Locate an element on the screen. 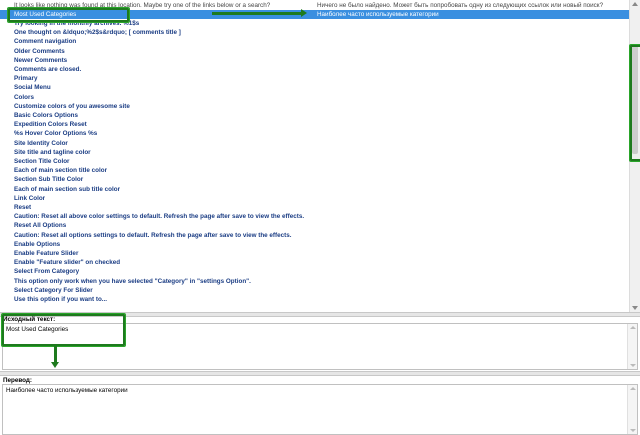 Image resolution: width=640 pixels, height=435 pixels. highlight-box-scrollbar is located at coordinates (635, 103).